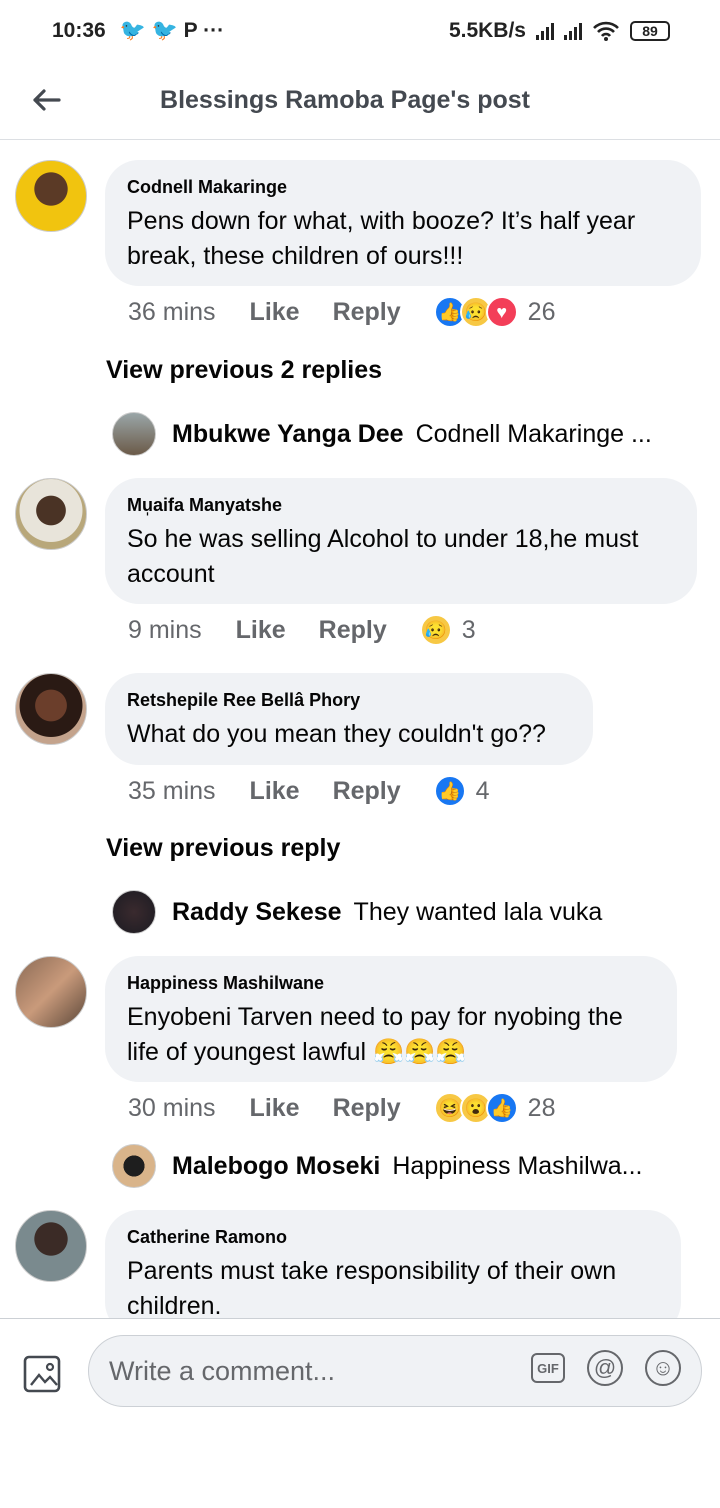 The height and width of the screenshot is (1508, 720). I want to click on reply-text: They wanted lala vuka, so click(478, 911).